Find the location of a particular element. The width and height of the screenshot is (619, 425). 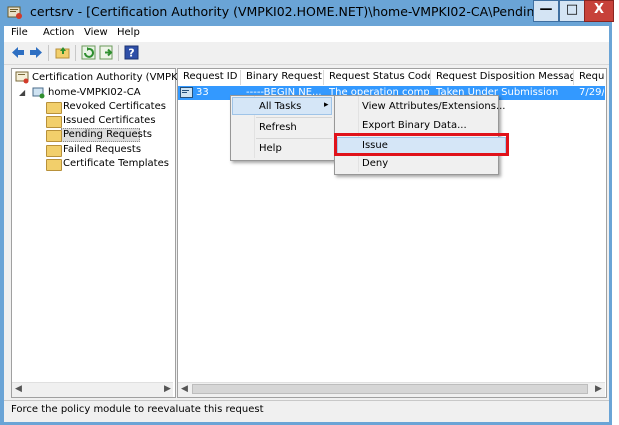

tree-issued-certificates: Issued Certificates is located at coordinates (109, 120).